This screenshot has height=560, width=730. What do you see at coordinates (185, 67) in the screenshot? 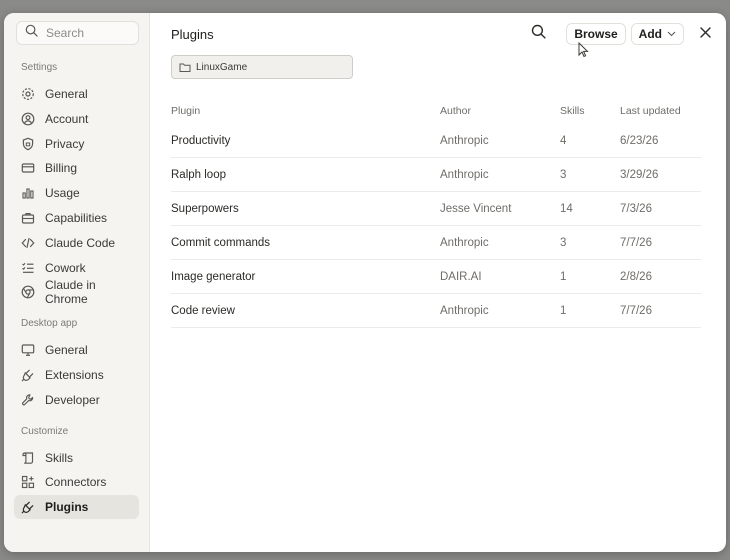
I see `folder-icon` at bounding box center [185, 67].